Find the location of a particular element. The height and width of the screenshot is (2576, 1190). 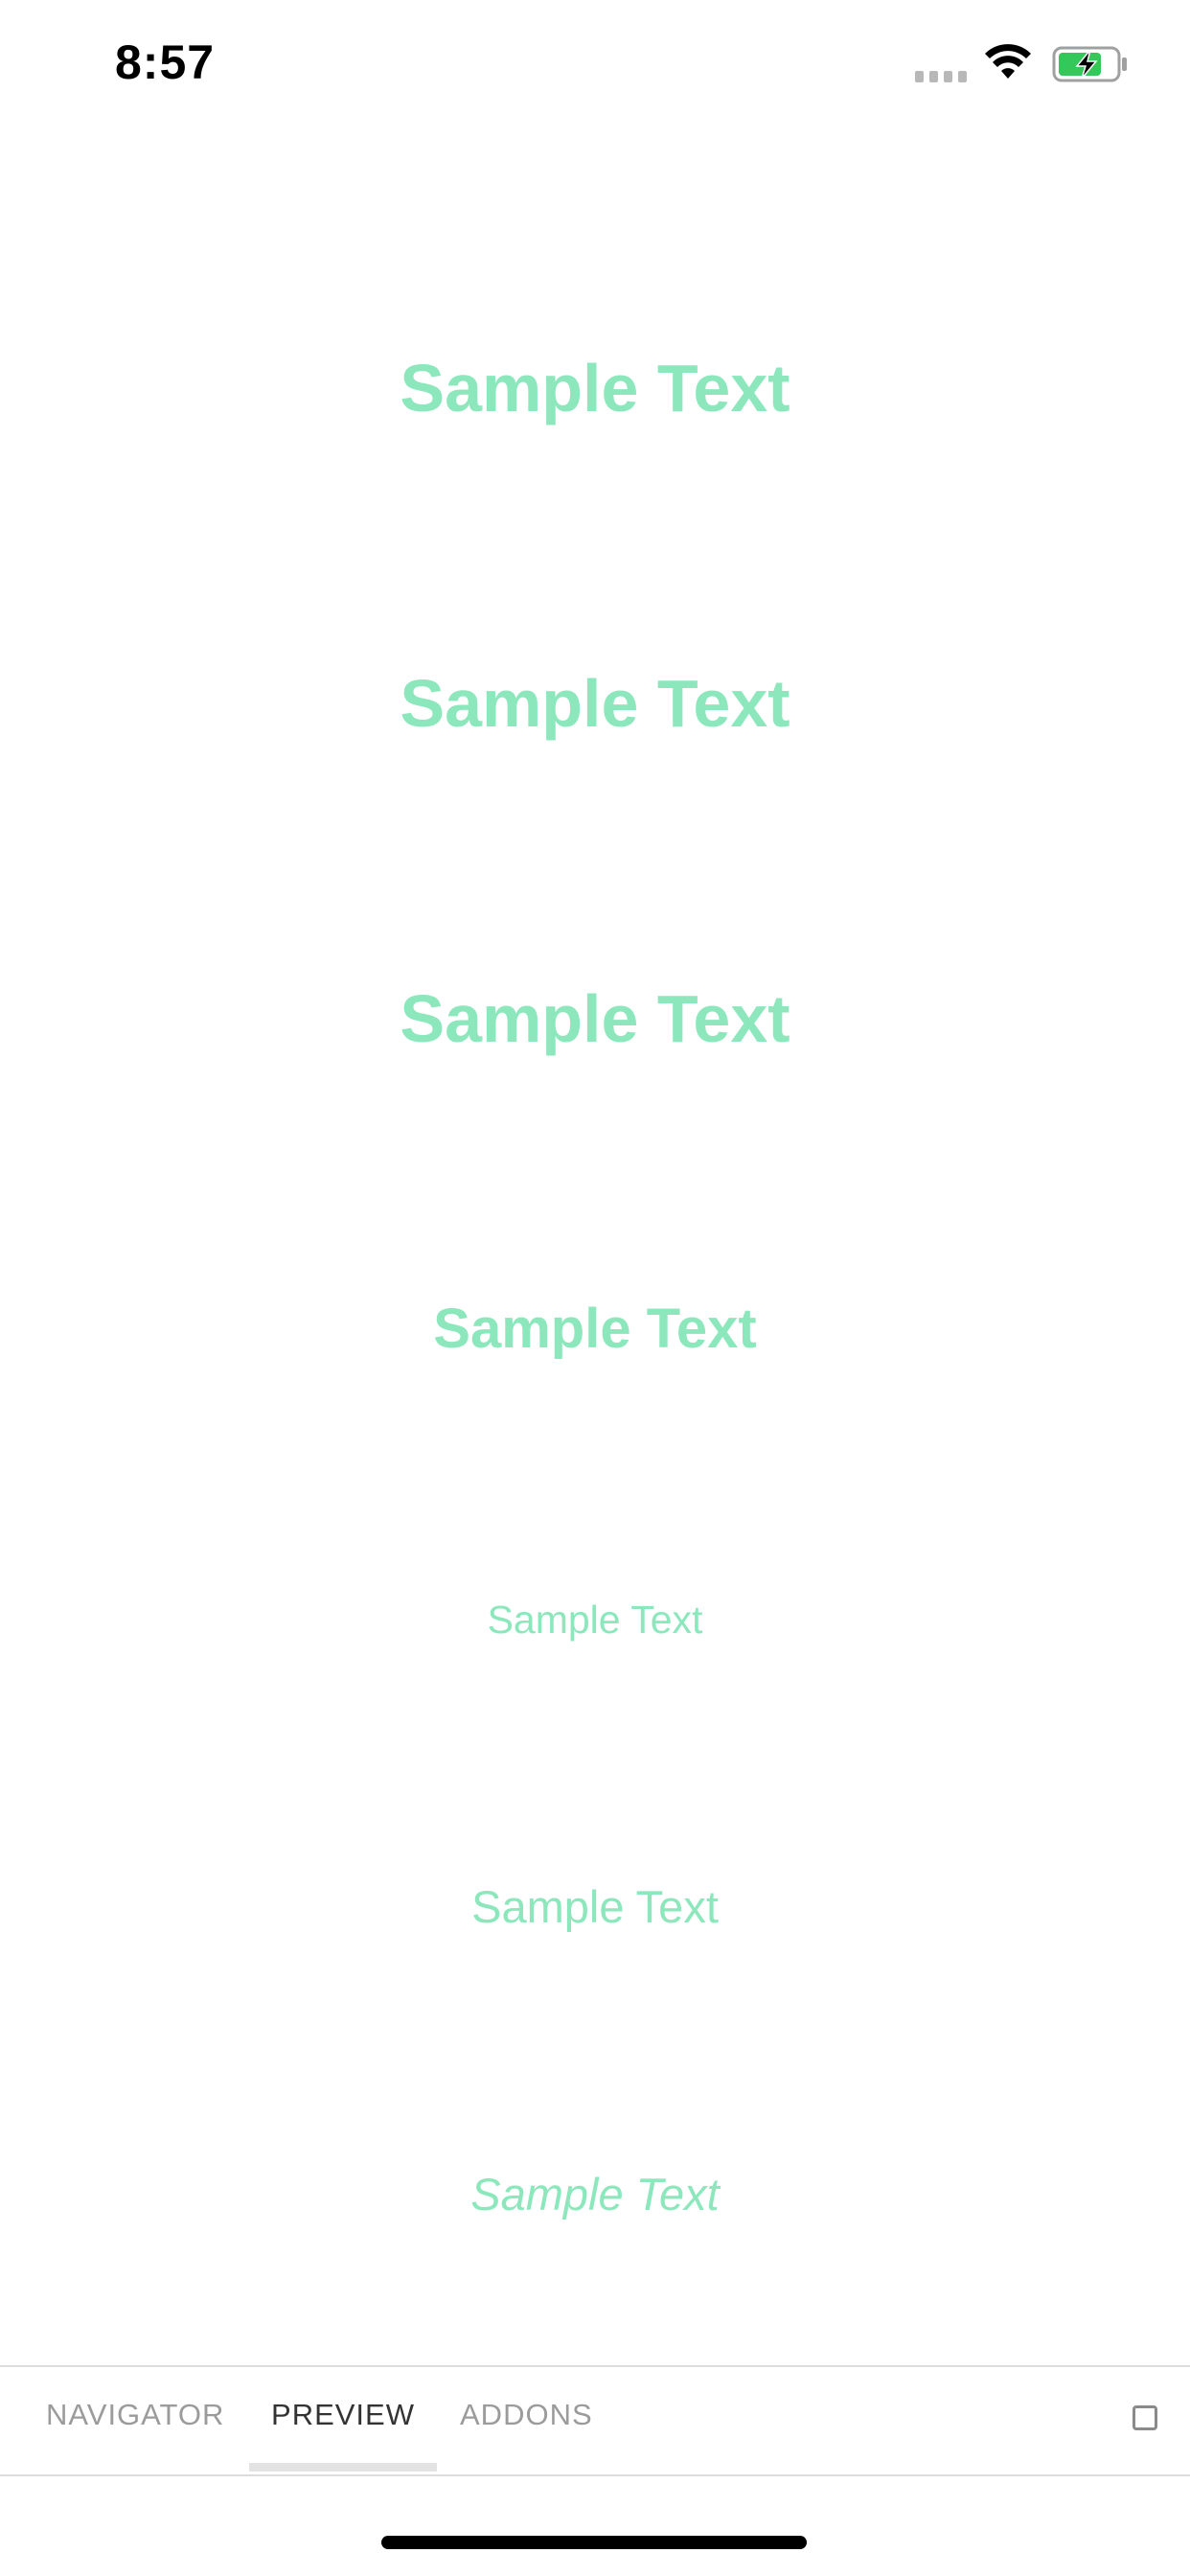

bottom-tab-bar: NAVIGATOR PREVIEW ADDONS is located at coordinates (595, 2420).